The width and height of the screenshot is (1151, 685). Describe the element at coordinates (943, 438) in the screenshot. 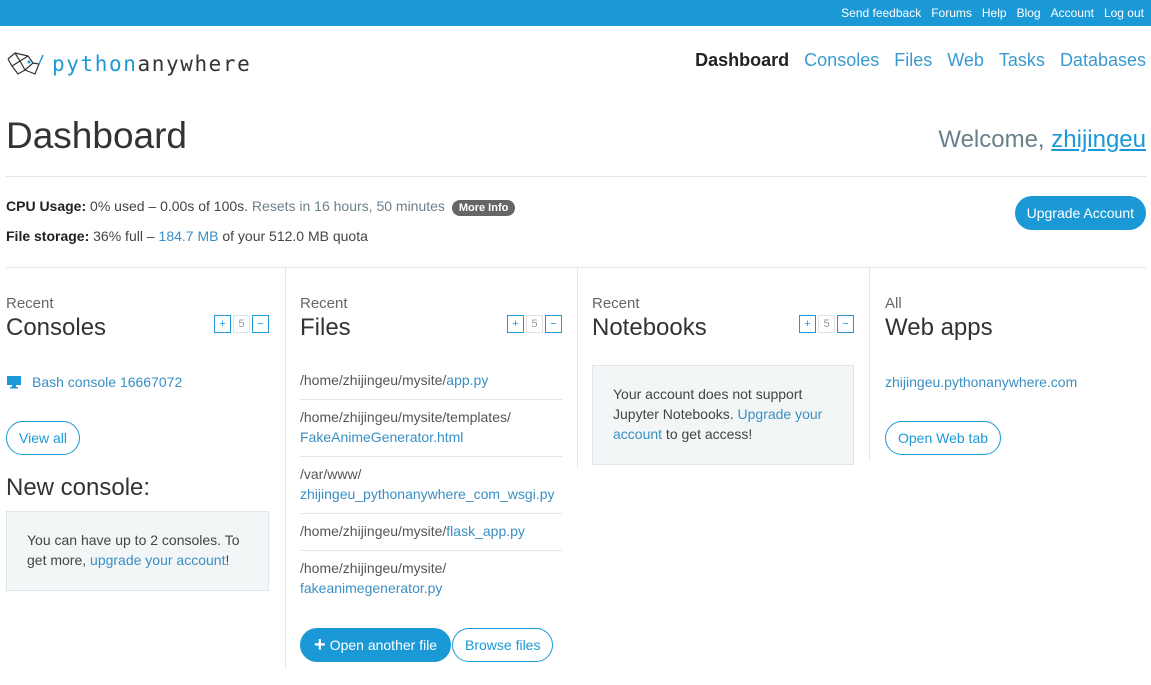

I see `open-web-tab-button: Open Web tab` at that location.